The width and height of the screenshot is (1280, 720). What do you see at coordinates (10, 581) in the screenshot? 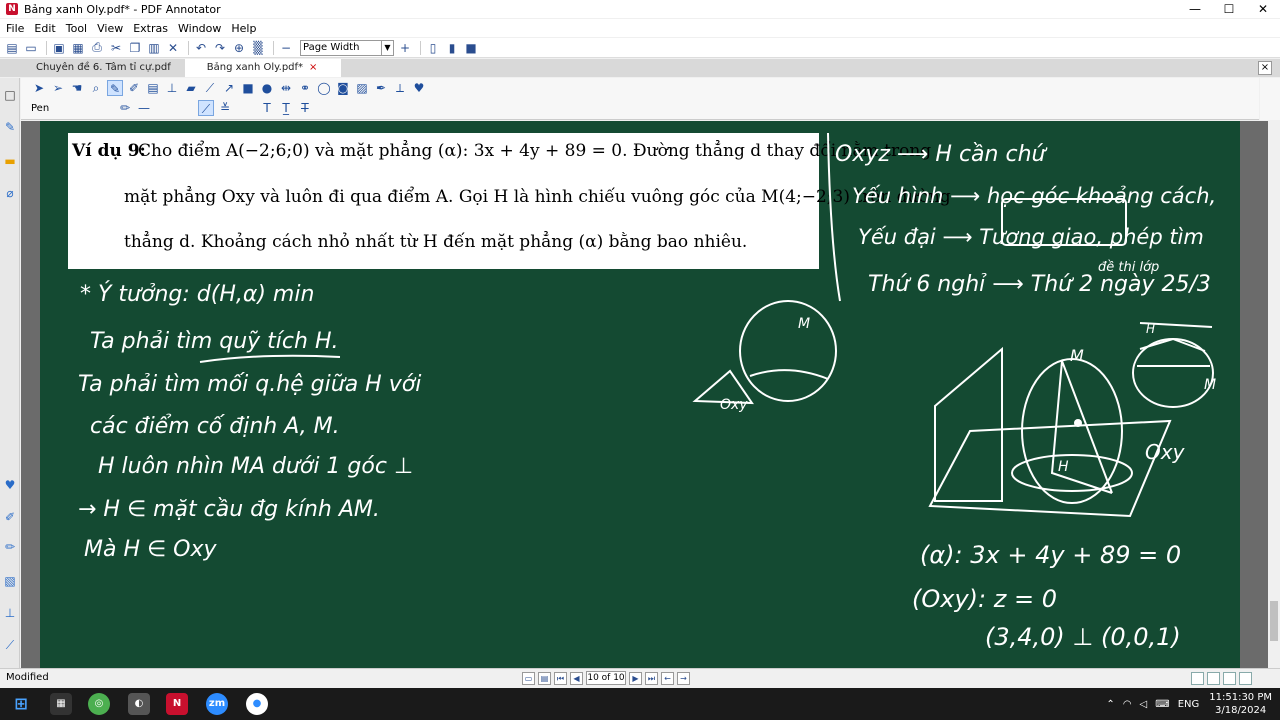
I see `image-icon: ▧` at bounding box center [10, 581].